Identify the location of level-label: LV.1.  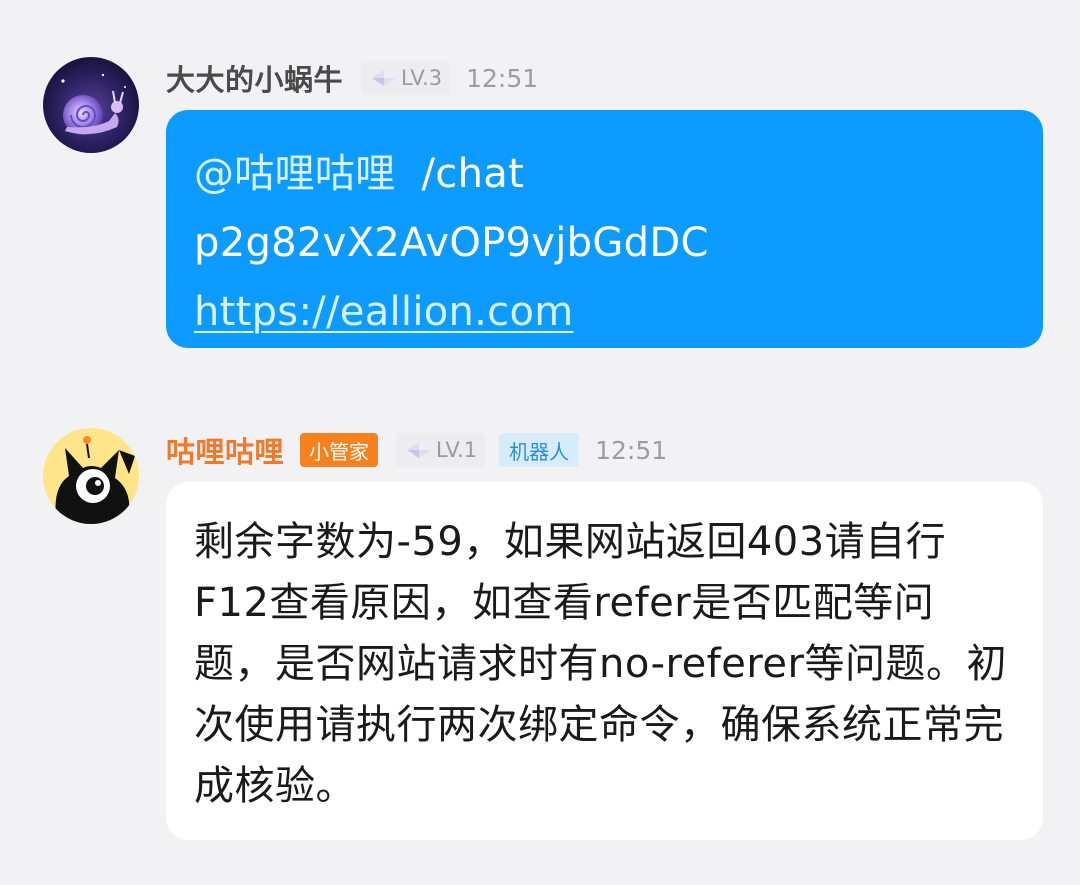
(457, 450).